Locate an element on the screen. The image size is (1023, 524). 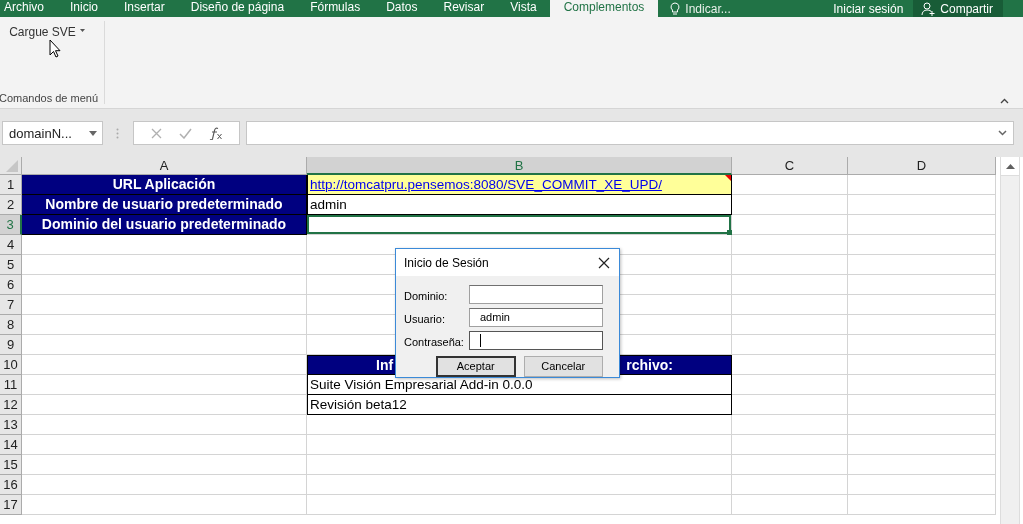
row-header: 10 is located at coordinates (11, 365).